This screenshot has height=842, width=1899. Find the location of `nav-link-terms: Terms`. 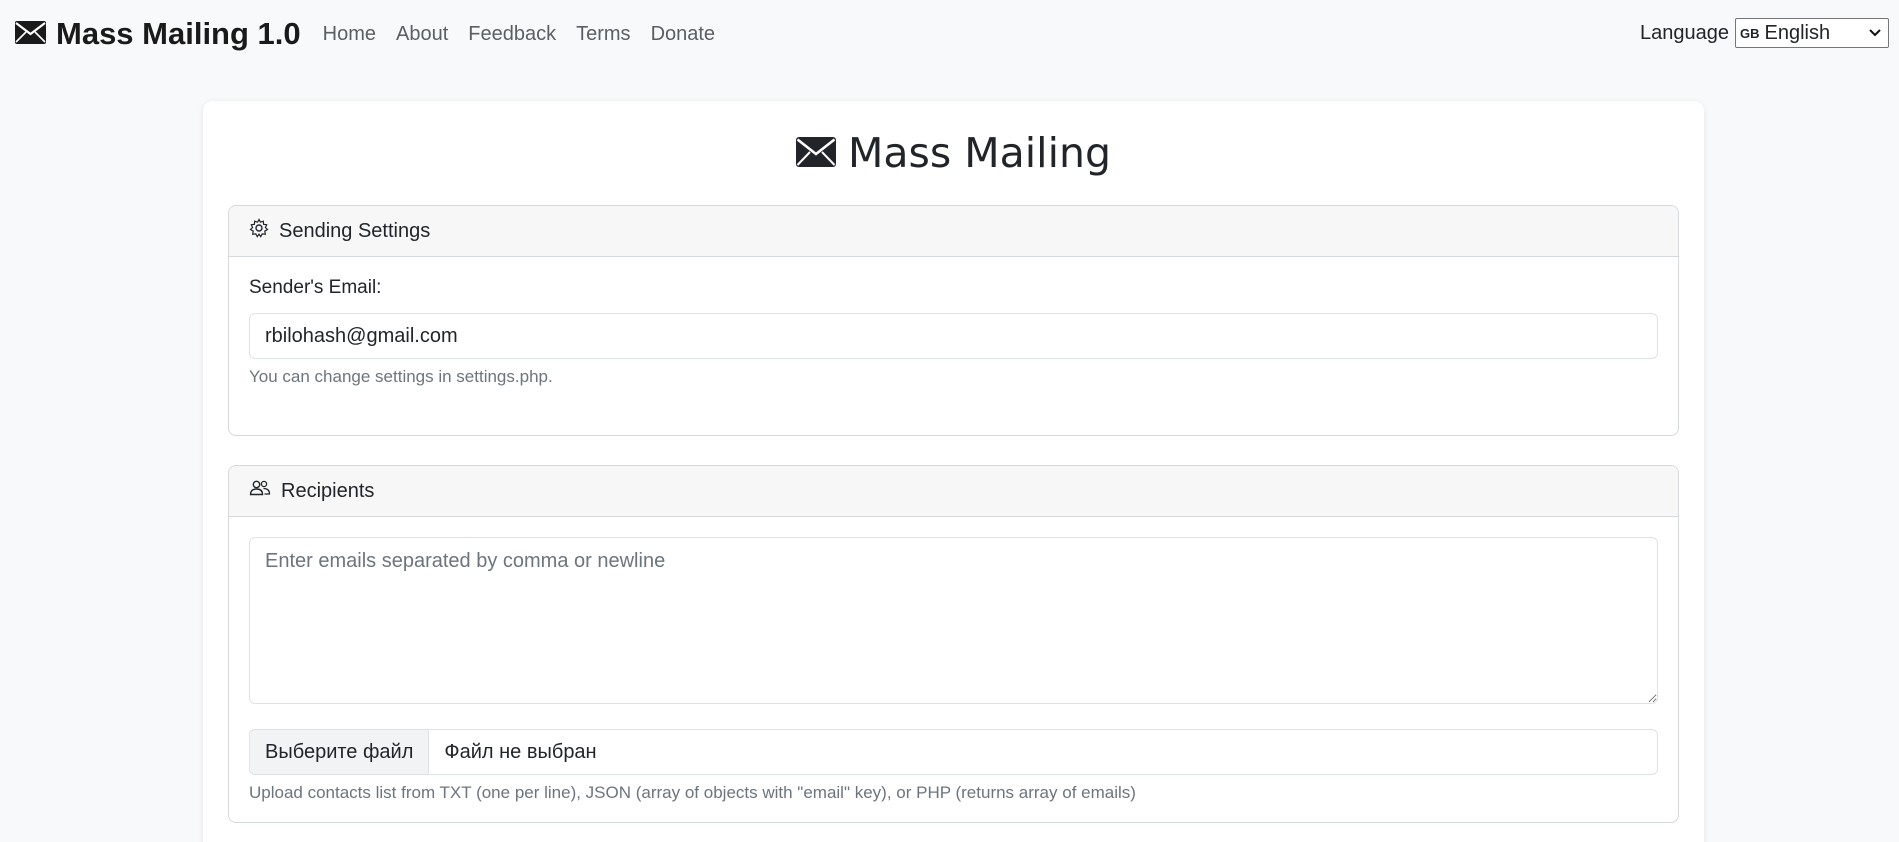

nav-link-terms: Terms is located at coordinates (603, 34).